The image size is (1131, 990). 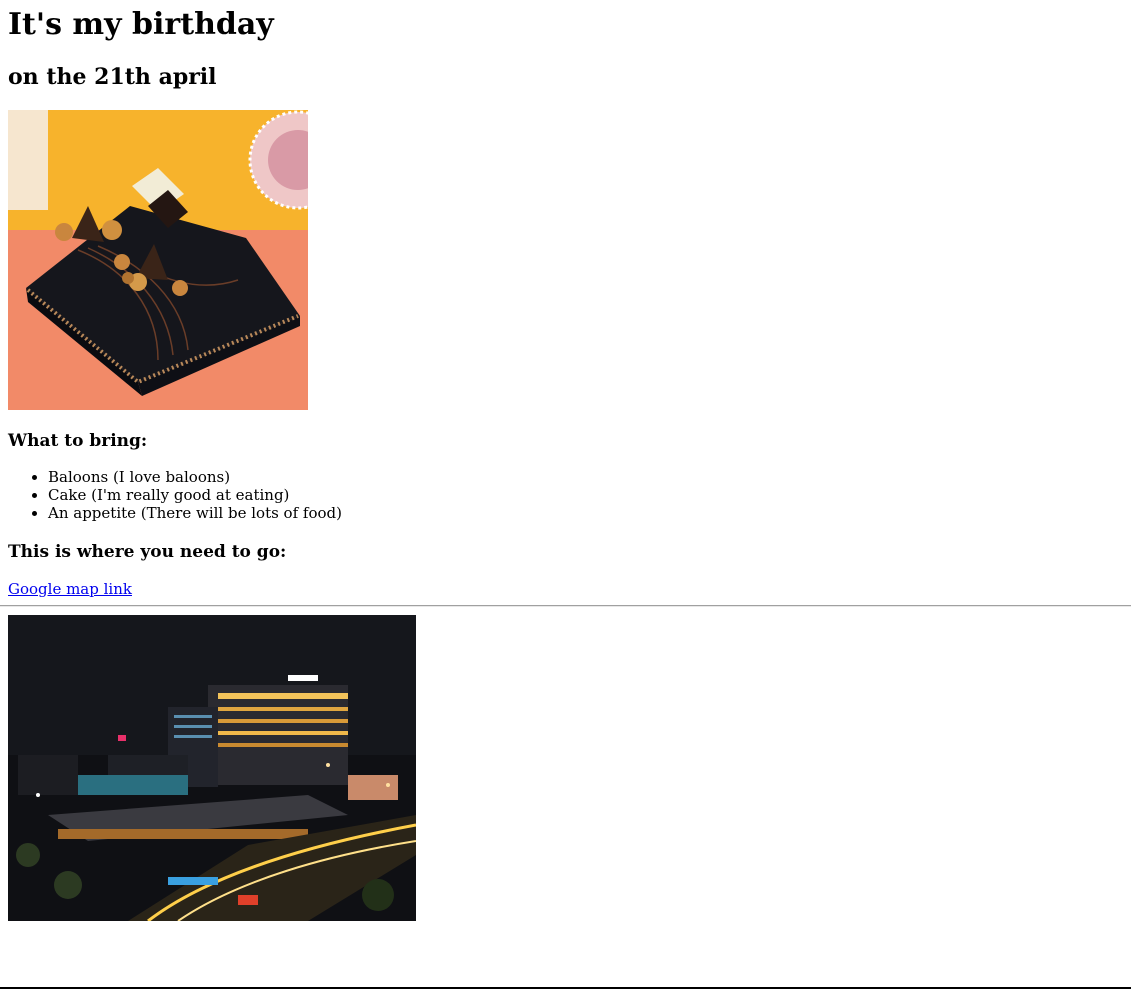 What do you see at coordinates (585, 477) in the screenshot?
I see `list-item: Baloons (I love baloons)` at bounding box center [585, 477].